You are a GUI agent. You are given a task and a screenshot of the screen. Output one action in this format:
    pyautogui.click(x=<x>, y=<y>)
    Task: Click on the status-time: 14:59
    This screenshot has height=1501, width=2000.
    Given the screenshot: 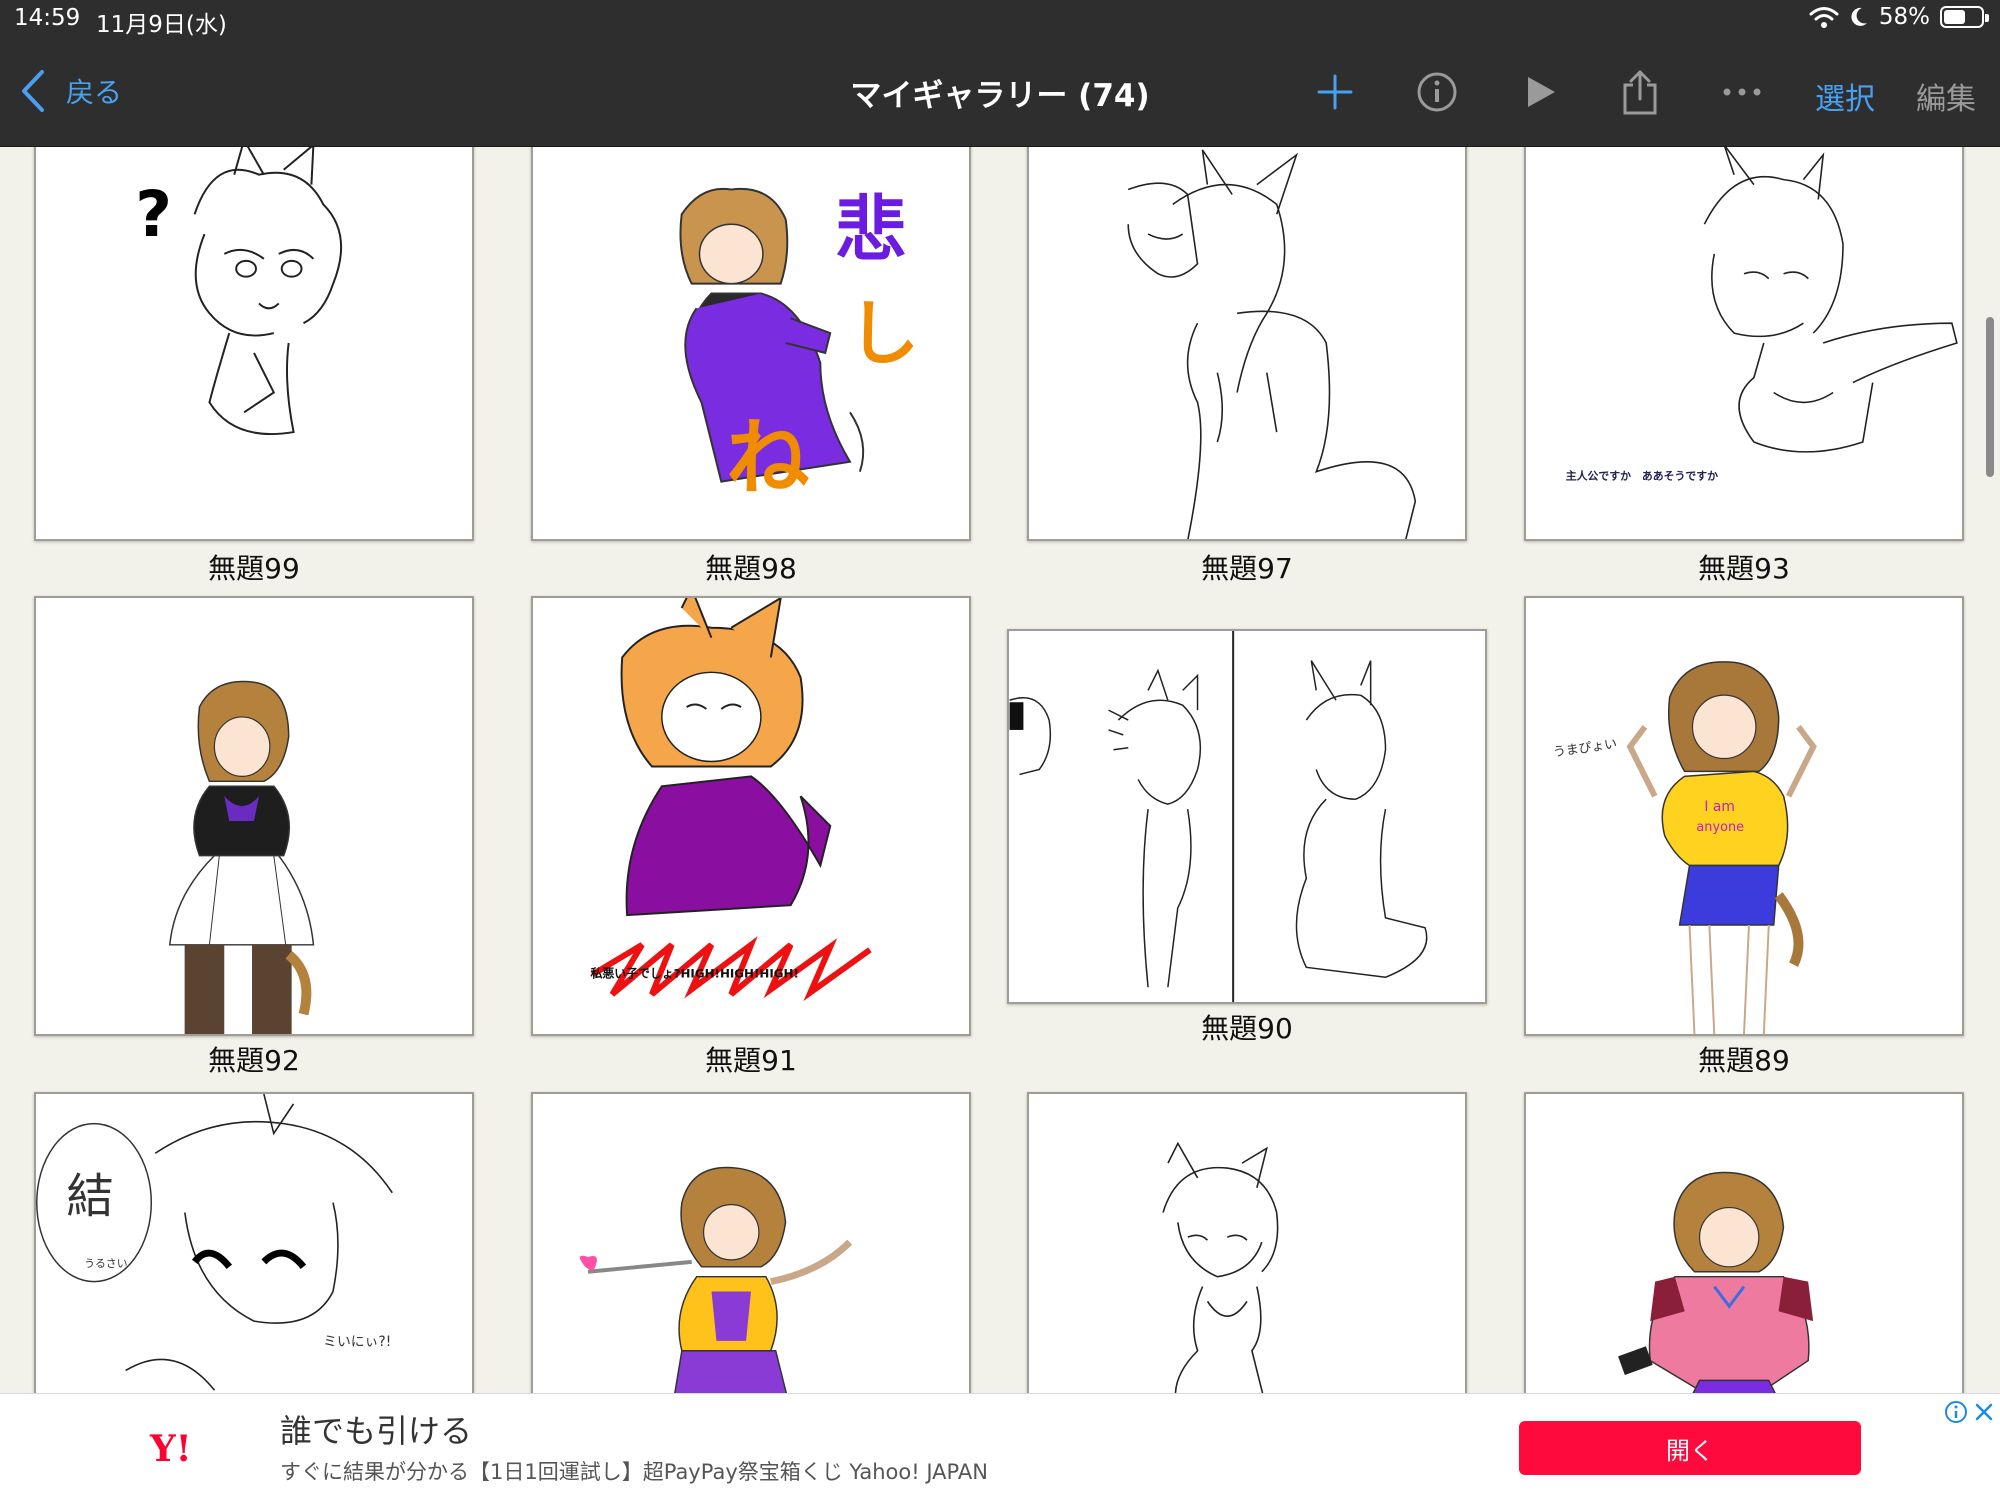 What is the action you would take?
    pyautogui.click(x=47, y=18)
    